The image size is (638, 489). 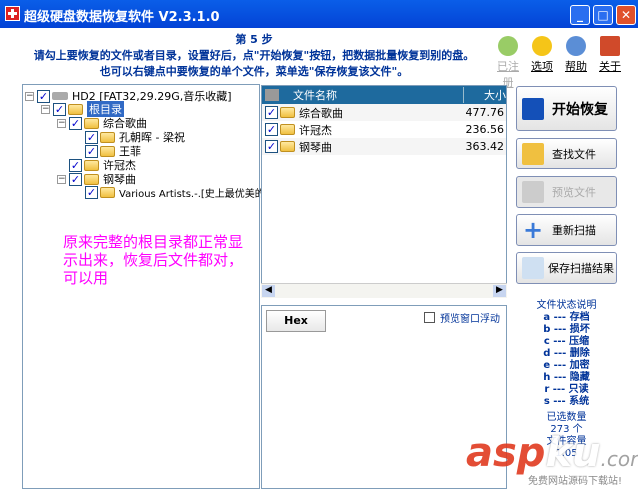 What do you see at coordinates (508, 46) in the screenshot?
I see `cart-icon` at bounding box center [508, 46].